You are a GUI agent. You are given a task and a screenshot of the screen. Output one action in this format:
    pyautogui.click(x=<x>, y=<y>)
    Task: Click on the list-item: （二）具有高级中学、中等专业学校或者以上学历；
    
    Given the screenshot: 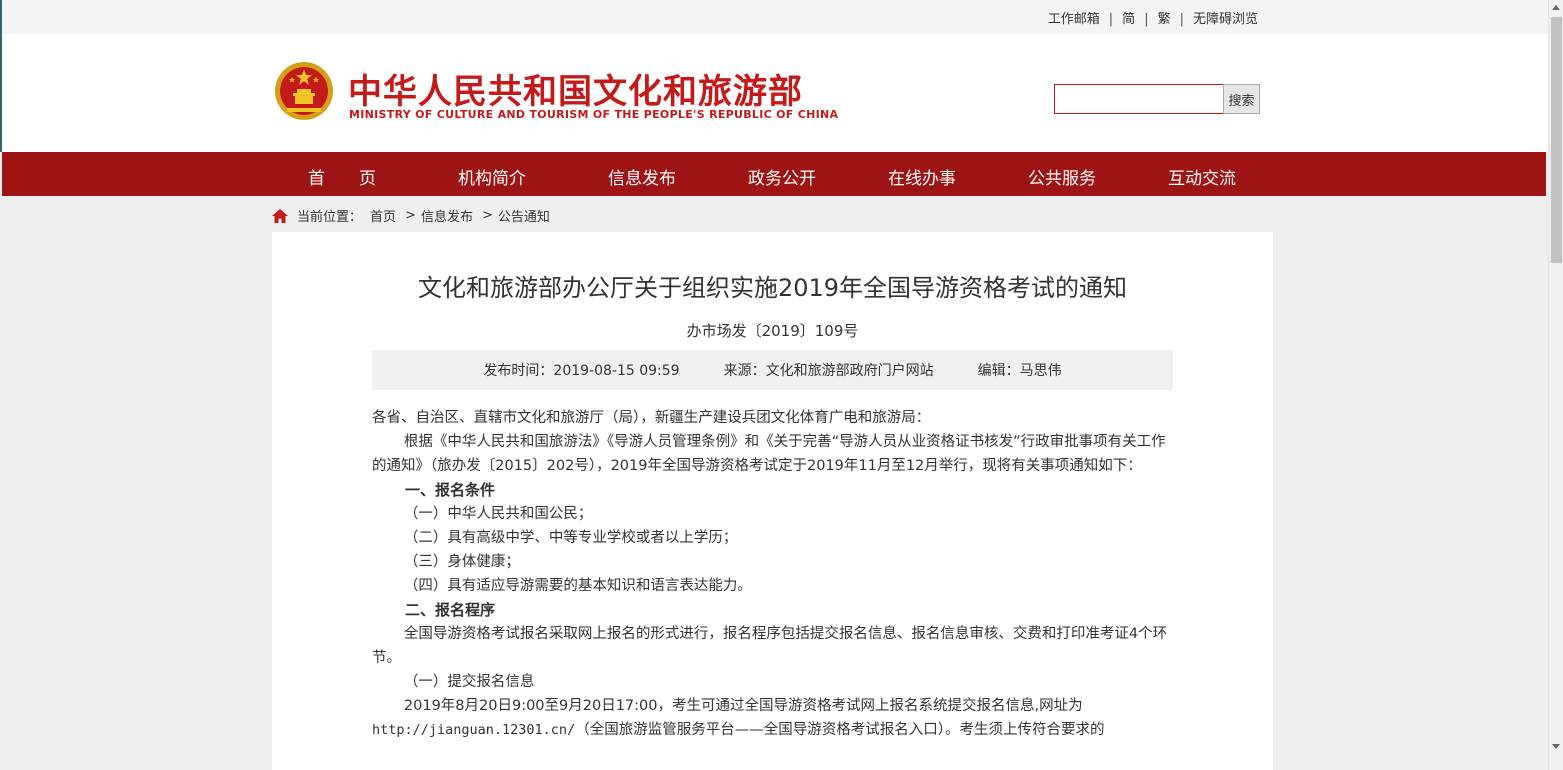 What is the action you would take?
    pyautogui.click(x=570, y=538)
    